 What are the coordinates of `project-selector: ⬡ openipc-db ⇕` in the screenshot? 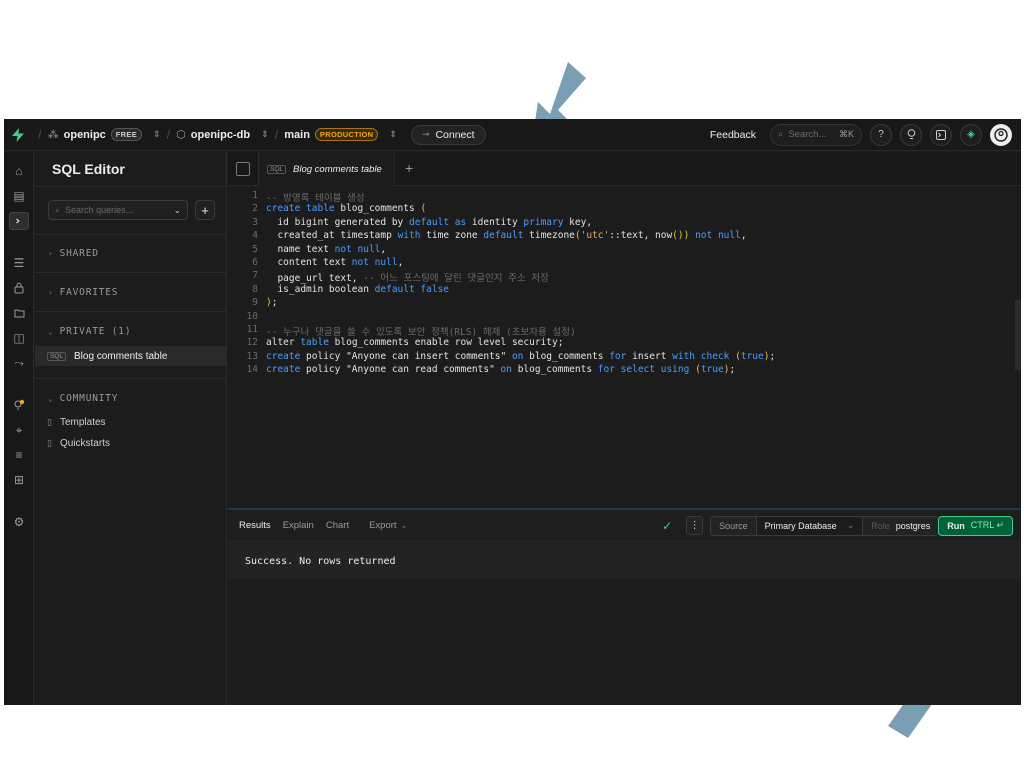 It's located at (222, 135).